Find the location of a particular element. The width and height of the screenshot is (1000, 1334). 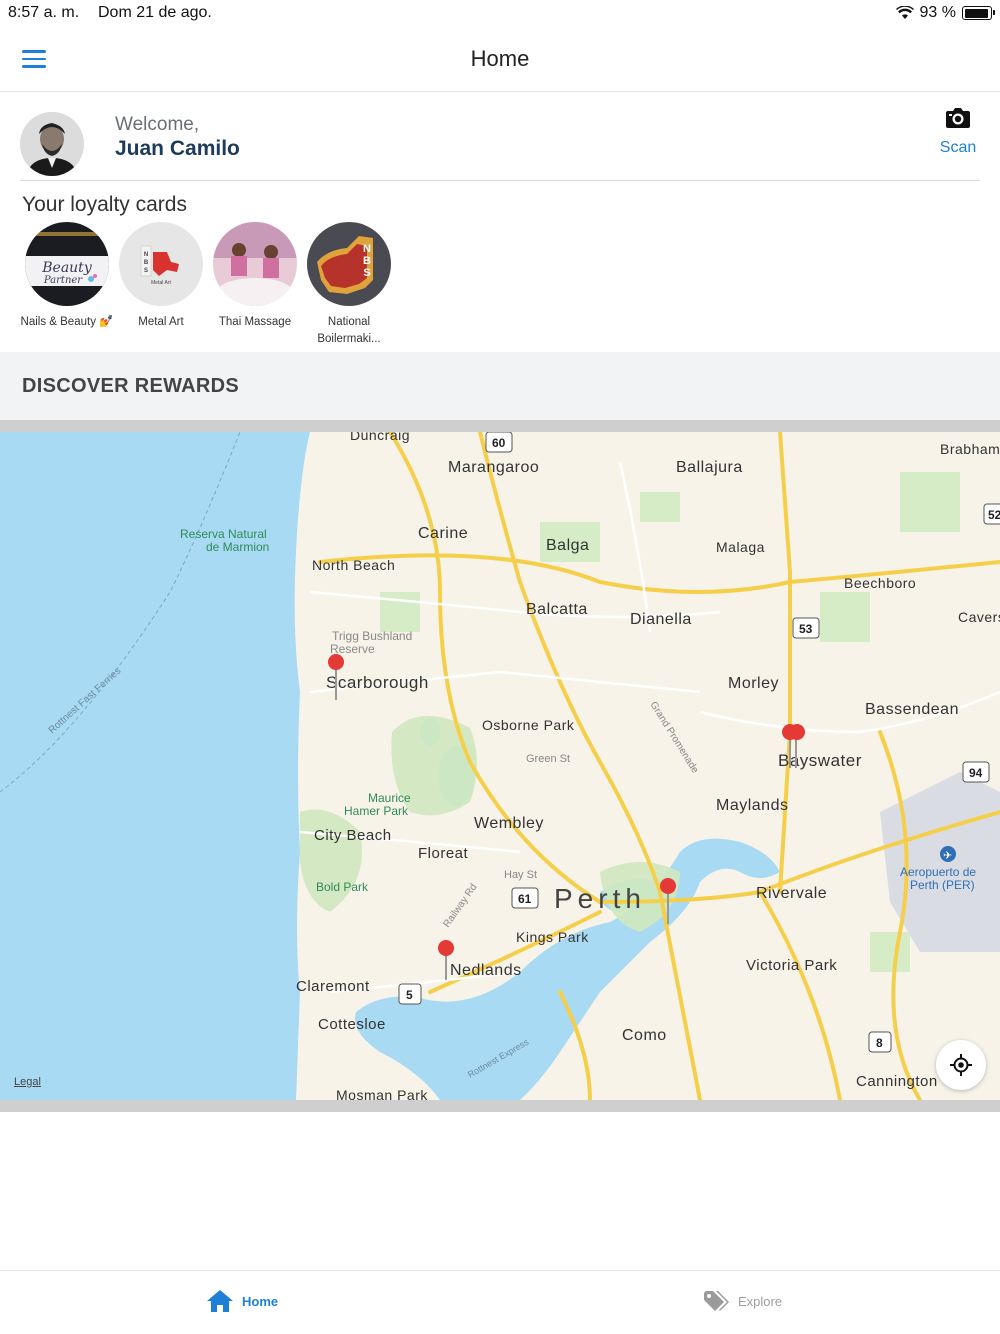

discover-rewards-header: DISCOVER REWARDS is located at coordinates (500, 386).